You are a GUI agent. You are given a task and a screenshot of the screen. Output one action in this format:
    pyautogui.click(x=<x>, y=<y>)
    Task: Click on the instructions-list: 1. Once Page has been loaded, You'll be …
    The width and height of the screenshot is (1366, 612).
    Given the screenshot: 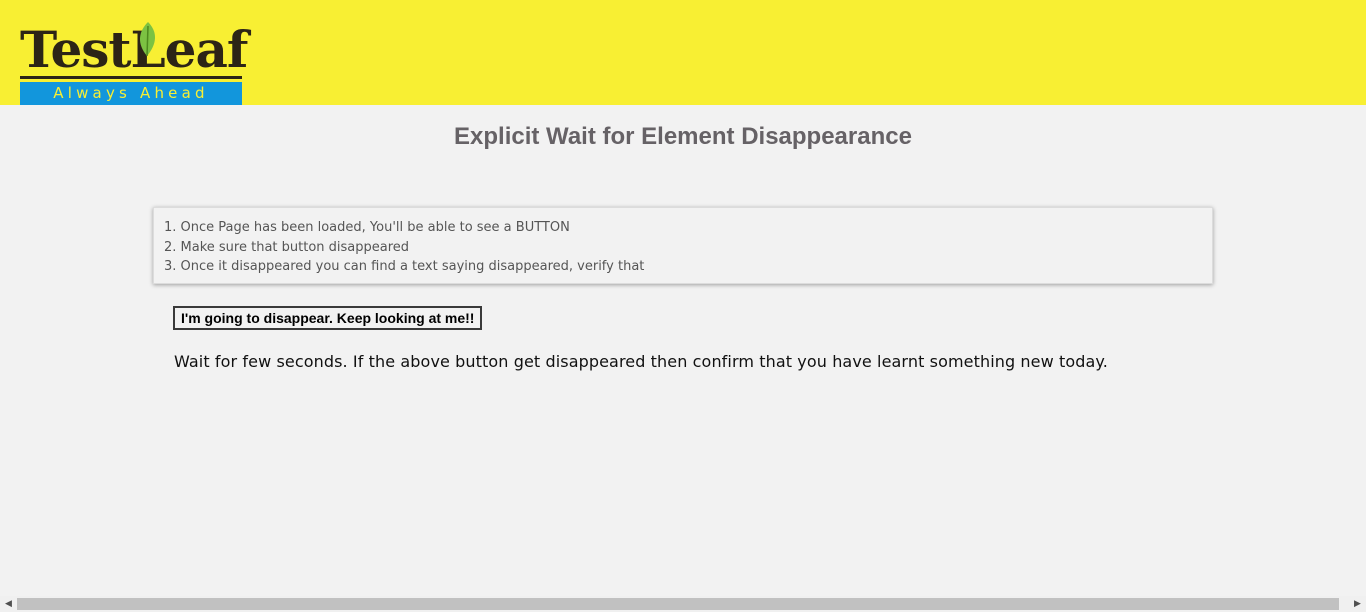 What is the action you would take?
    pyautogui.click(x=683, y=247)
    